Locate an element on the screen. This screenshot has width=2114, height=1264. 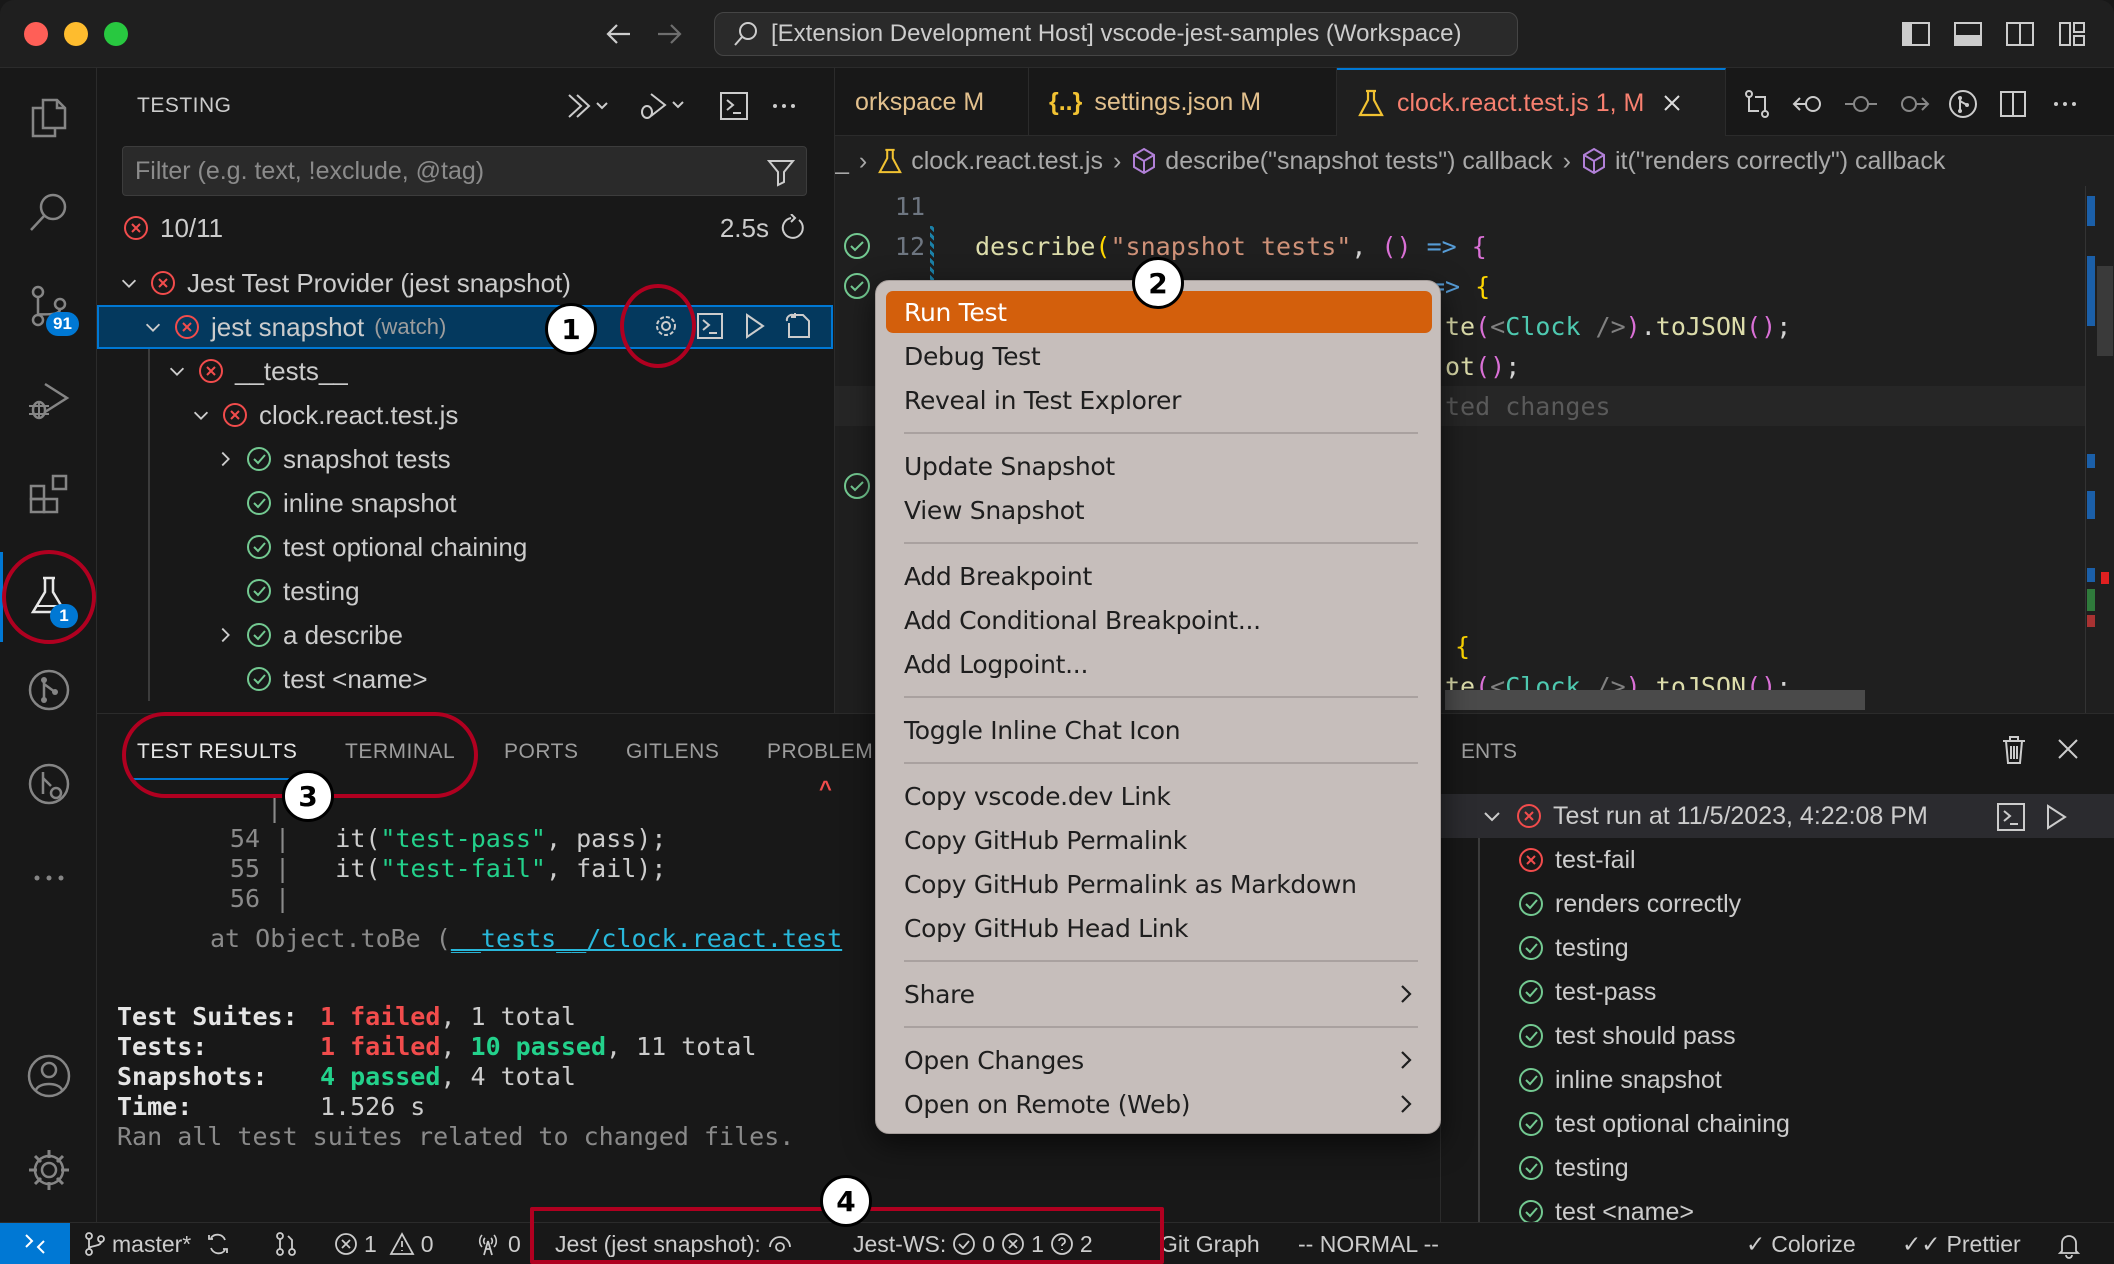
breadcrumb-item: _ is located at coordinates (842, 161).